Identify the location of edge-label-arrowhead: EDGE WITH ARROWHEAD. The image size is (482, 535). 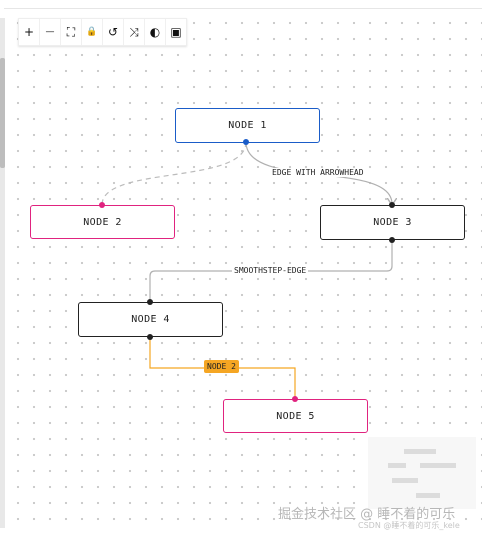
(318, 172).